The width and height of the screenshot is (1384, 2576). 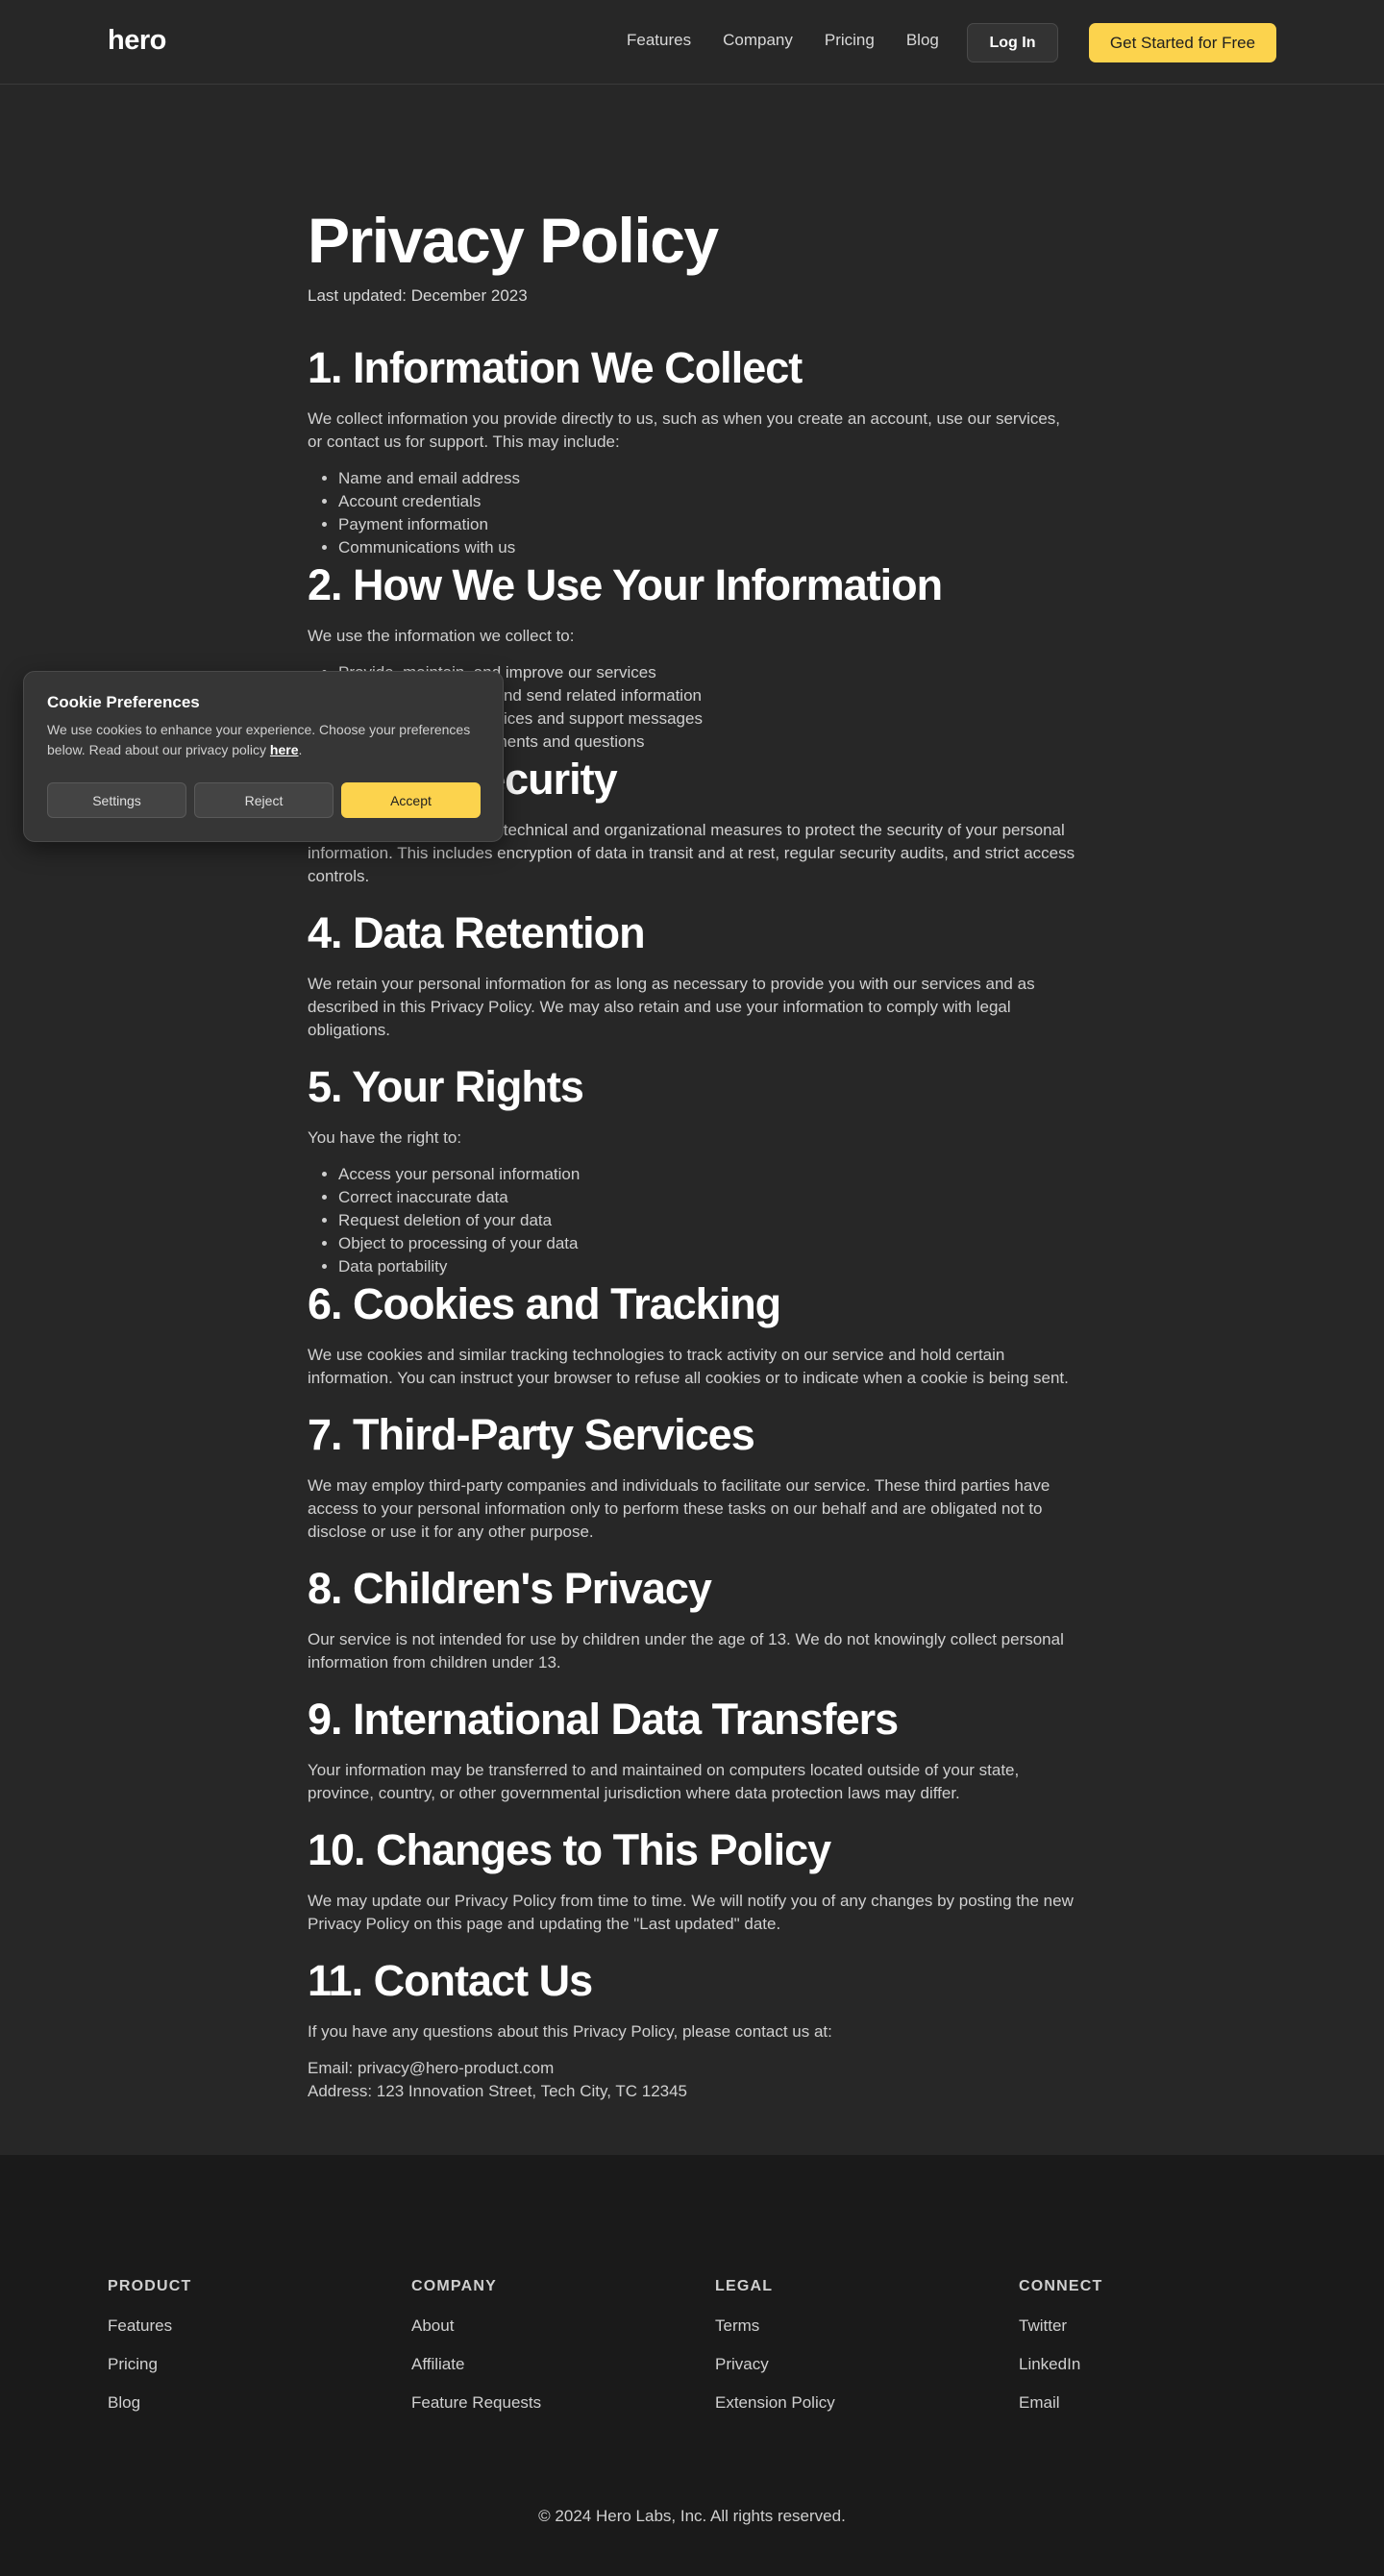 I want to click on section-heading: 8. Children's Privacy, so click(x=510, y=1589).